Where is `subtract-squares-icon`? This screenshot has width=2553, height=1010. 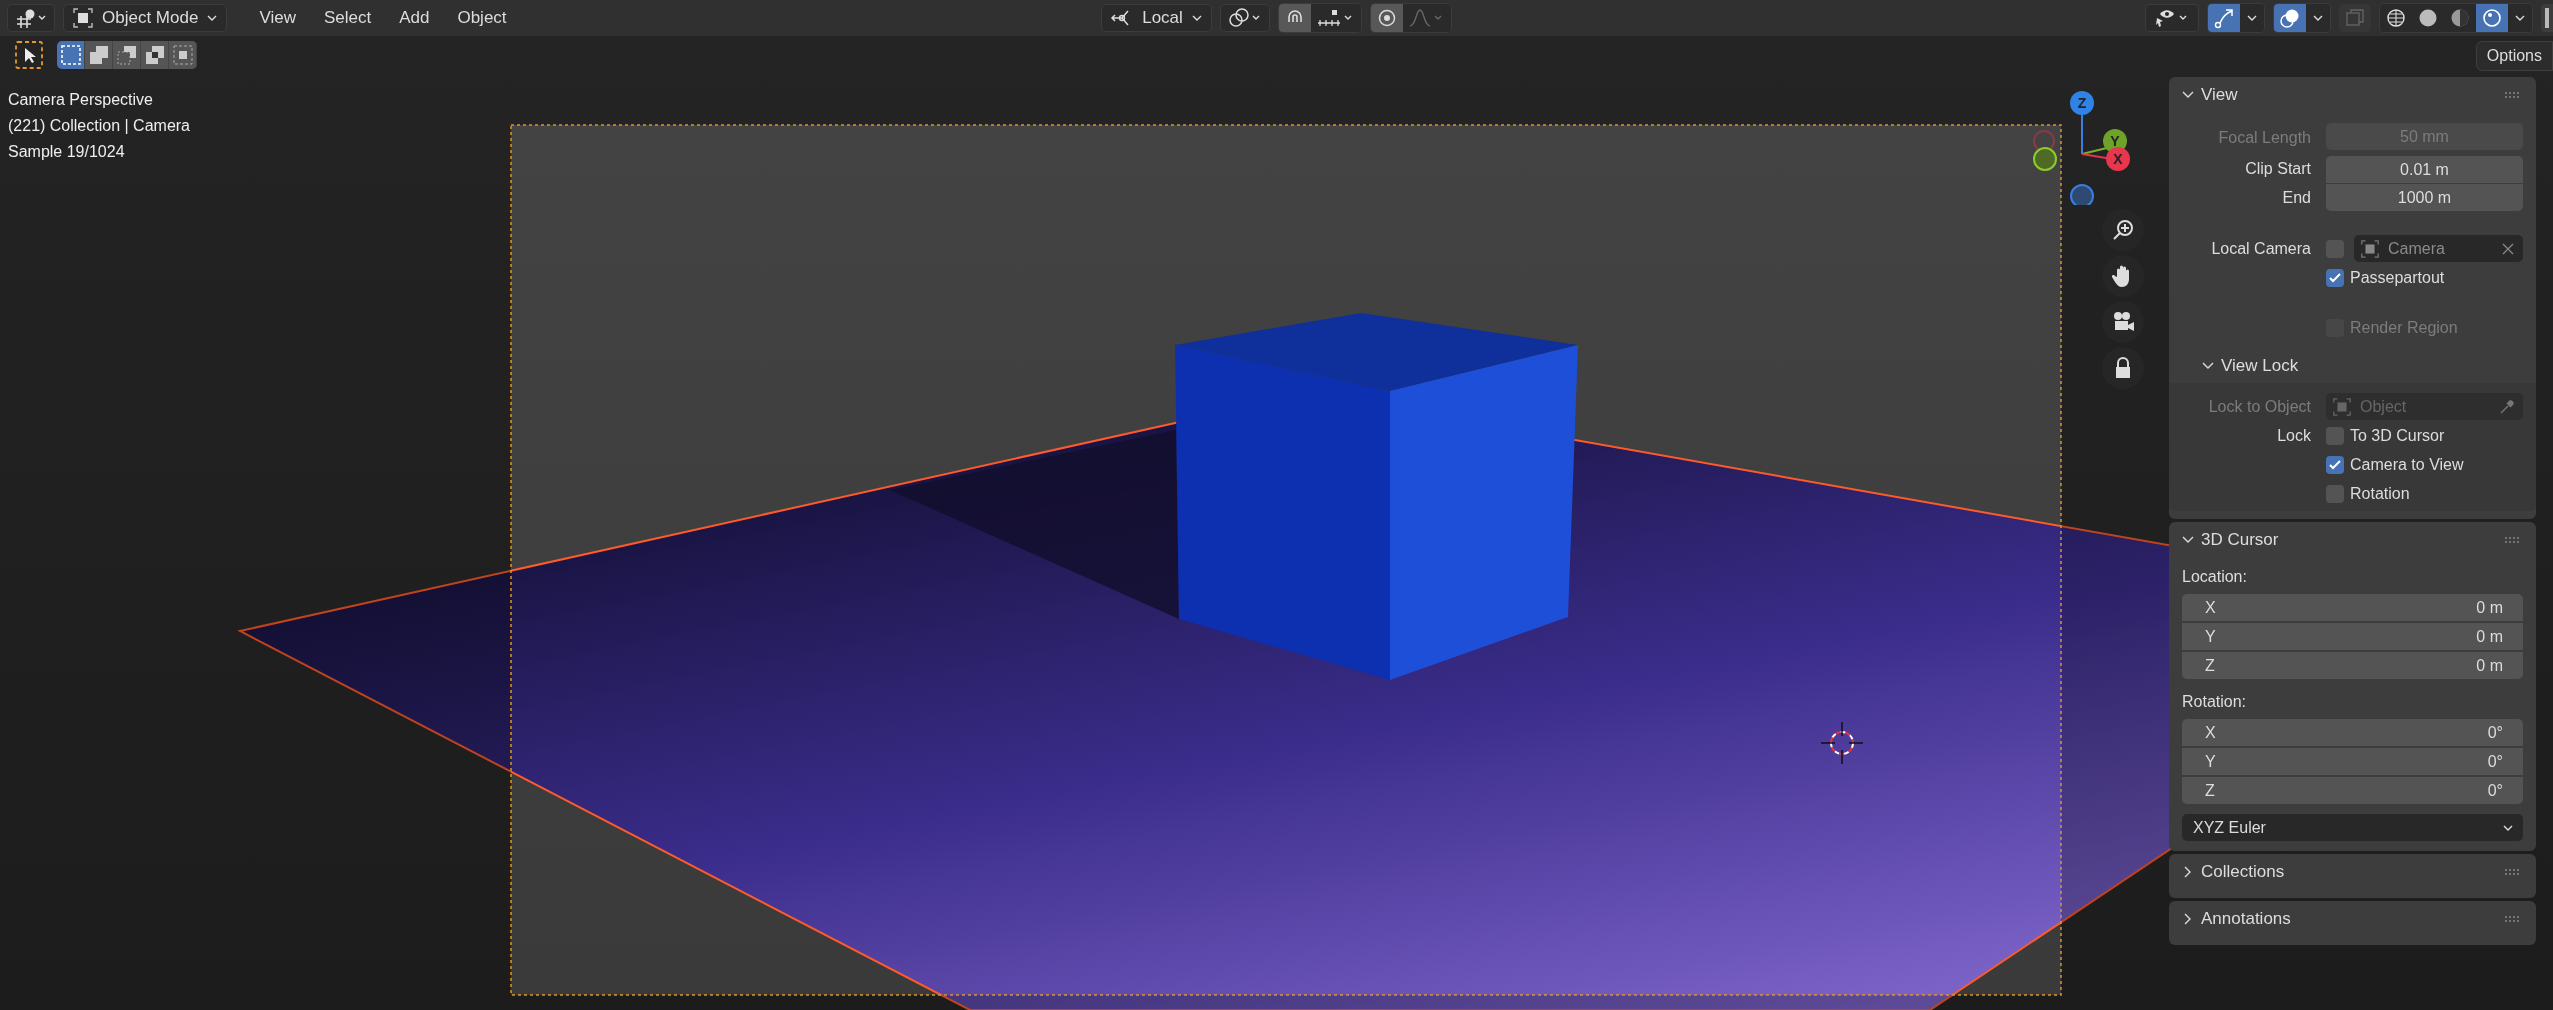 subtract-squares-icon is located at coordinates (126, 55).